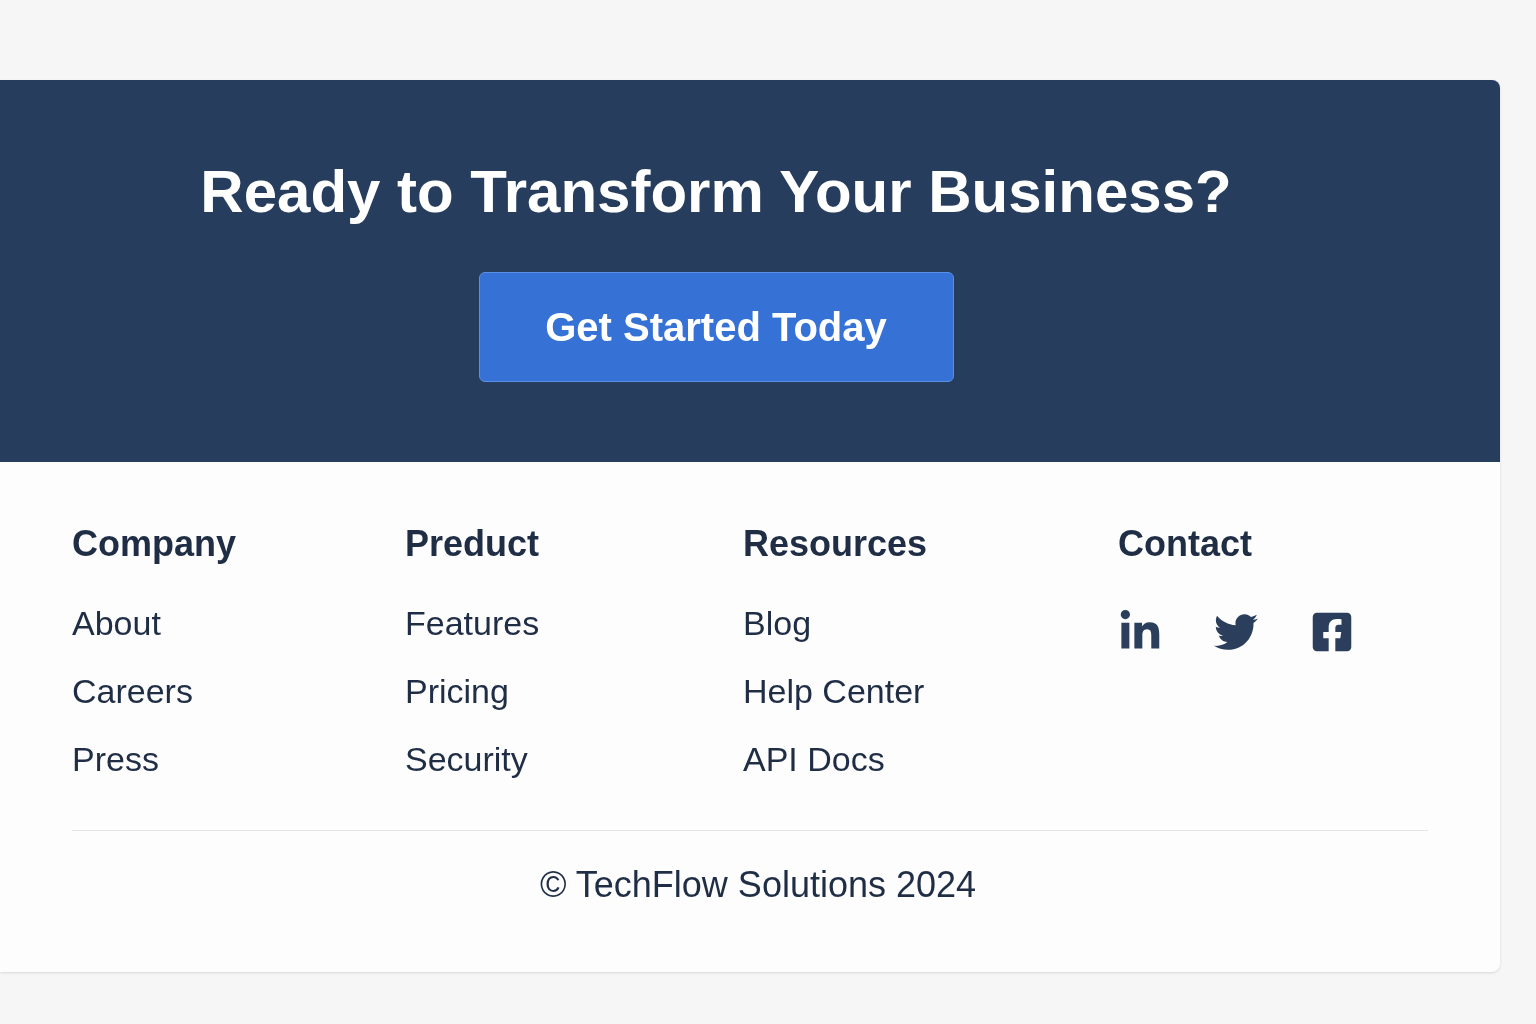 The image size is (1536, 1024). Describe the element at coordinates (115, 759) in the screenshot. I see `footer-link: Press` at that location.